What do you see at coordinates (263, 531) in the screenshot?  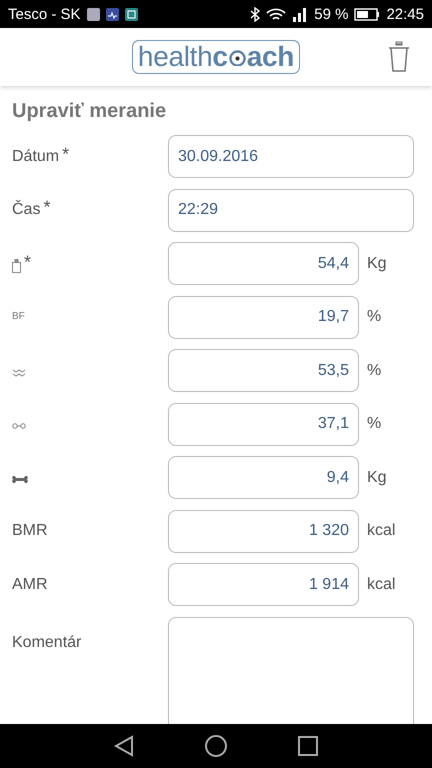 I see `input-field: 1 320` at bounding box center [263, 531].